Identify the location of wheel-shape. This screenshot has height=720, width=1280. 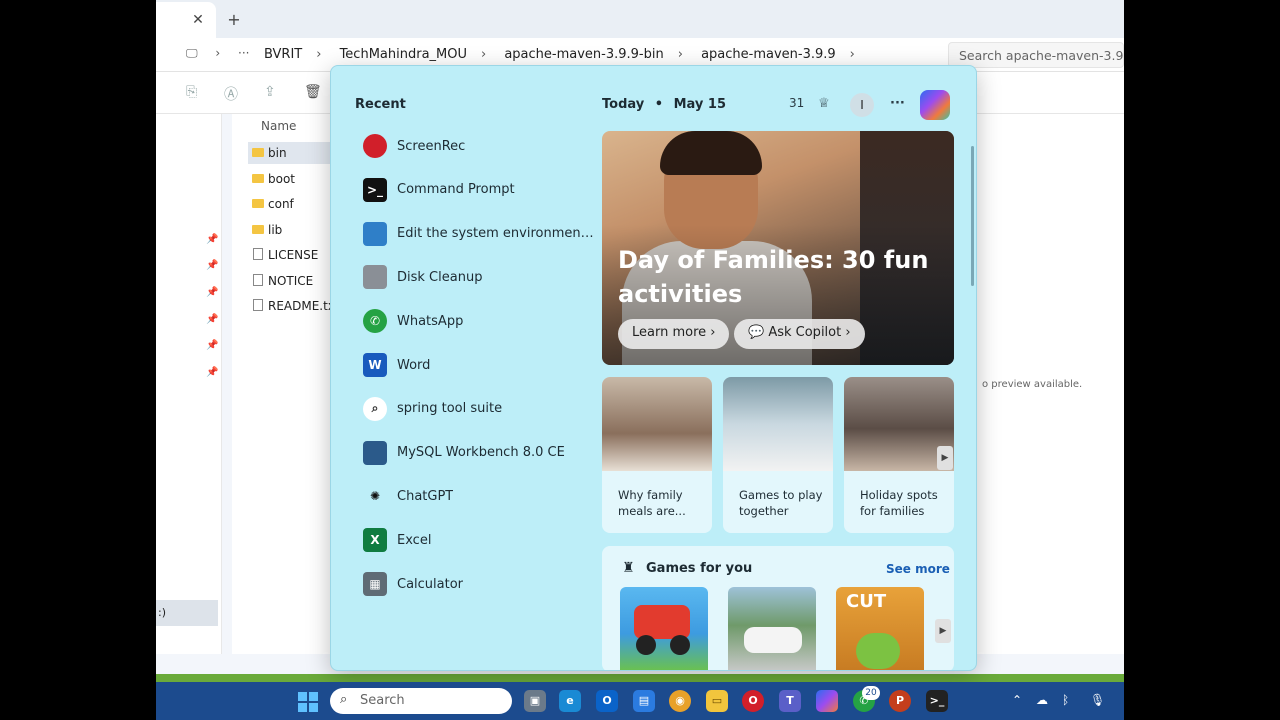
(646, 645).